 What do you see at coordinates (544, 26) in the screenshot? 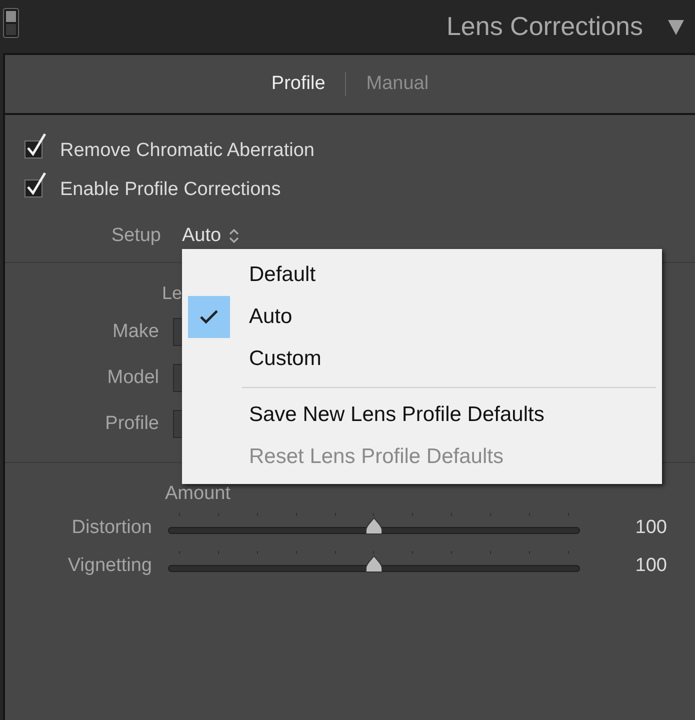
I see `panel-title: Lens Corrections` at bounding box center [544, 26].